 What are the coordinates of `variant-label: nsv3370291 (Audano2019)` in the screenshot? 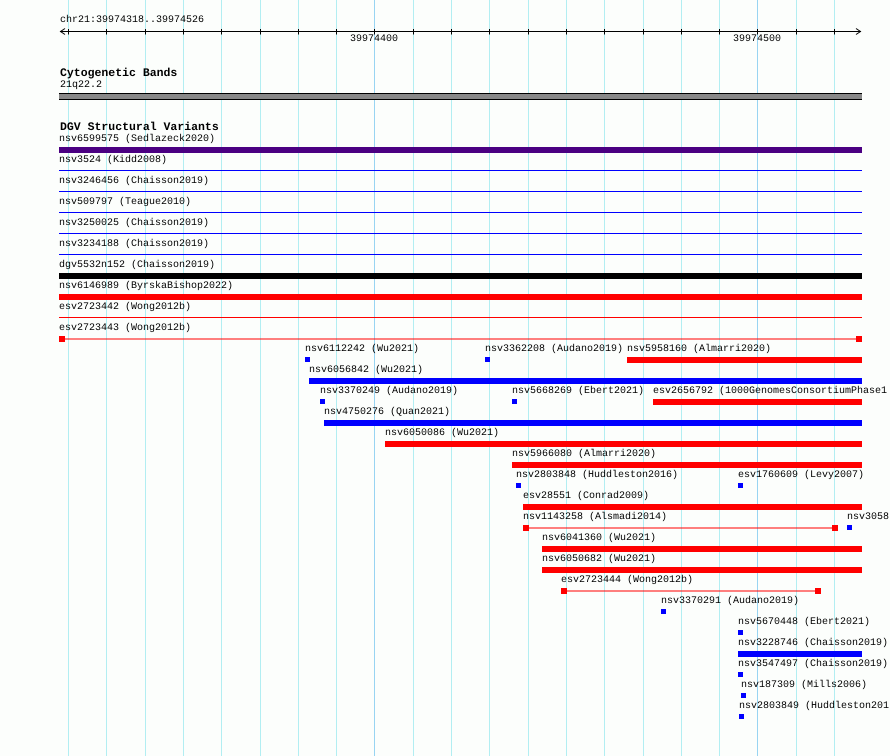 It's located at (730, 602).